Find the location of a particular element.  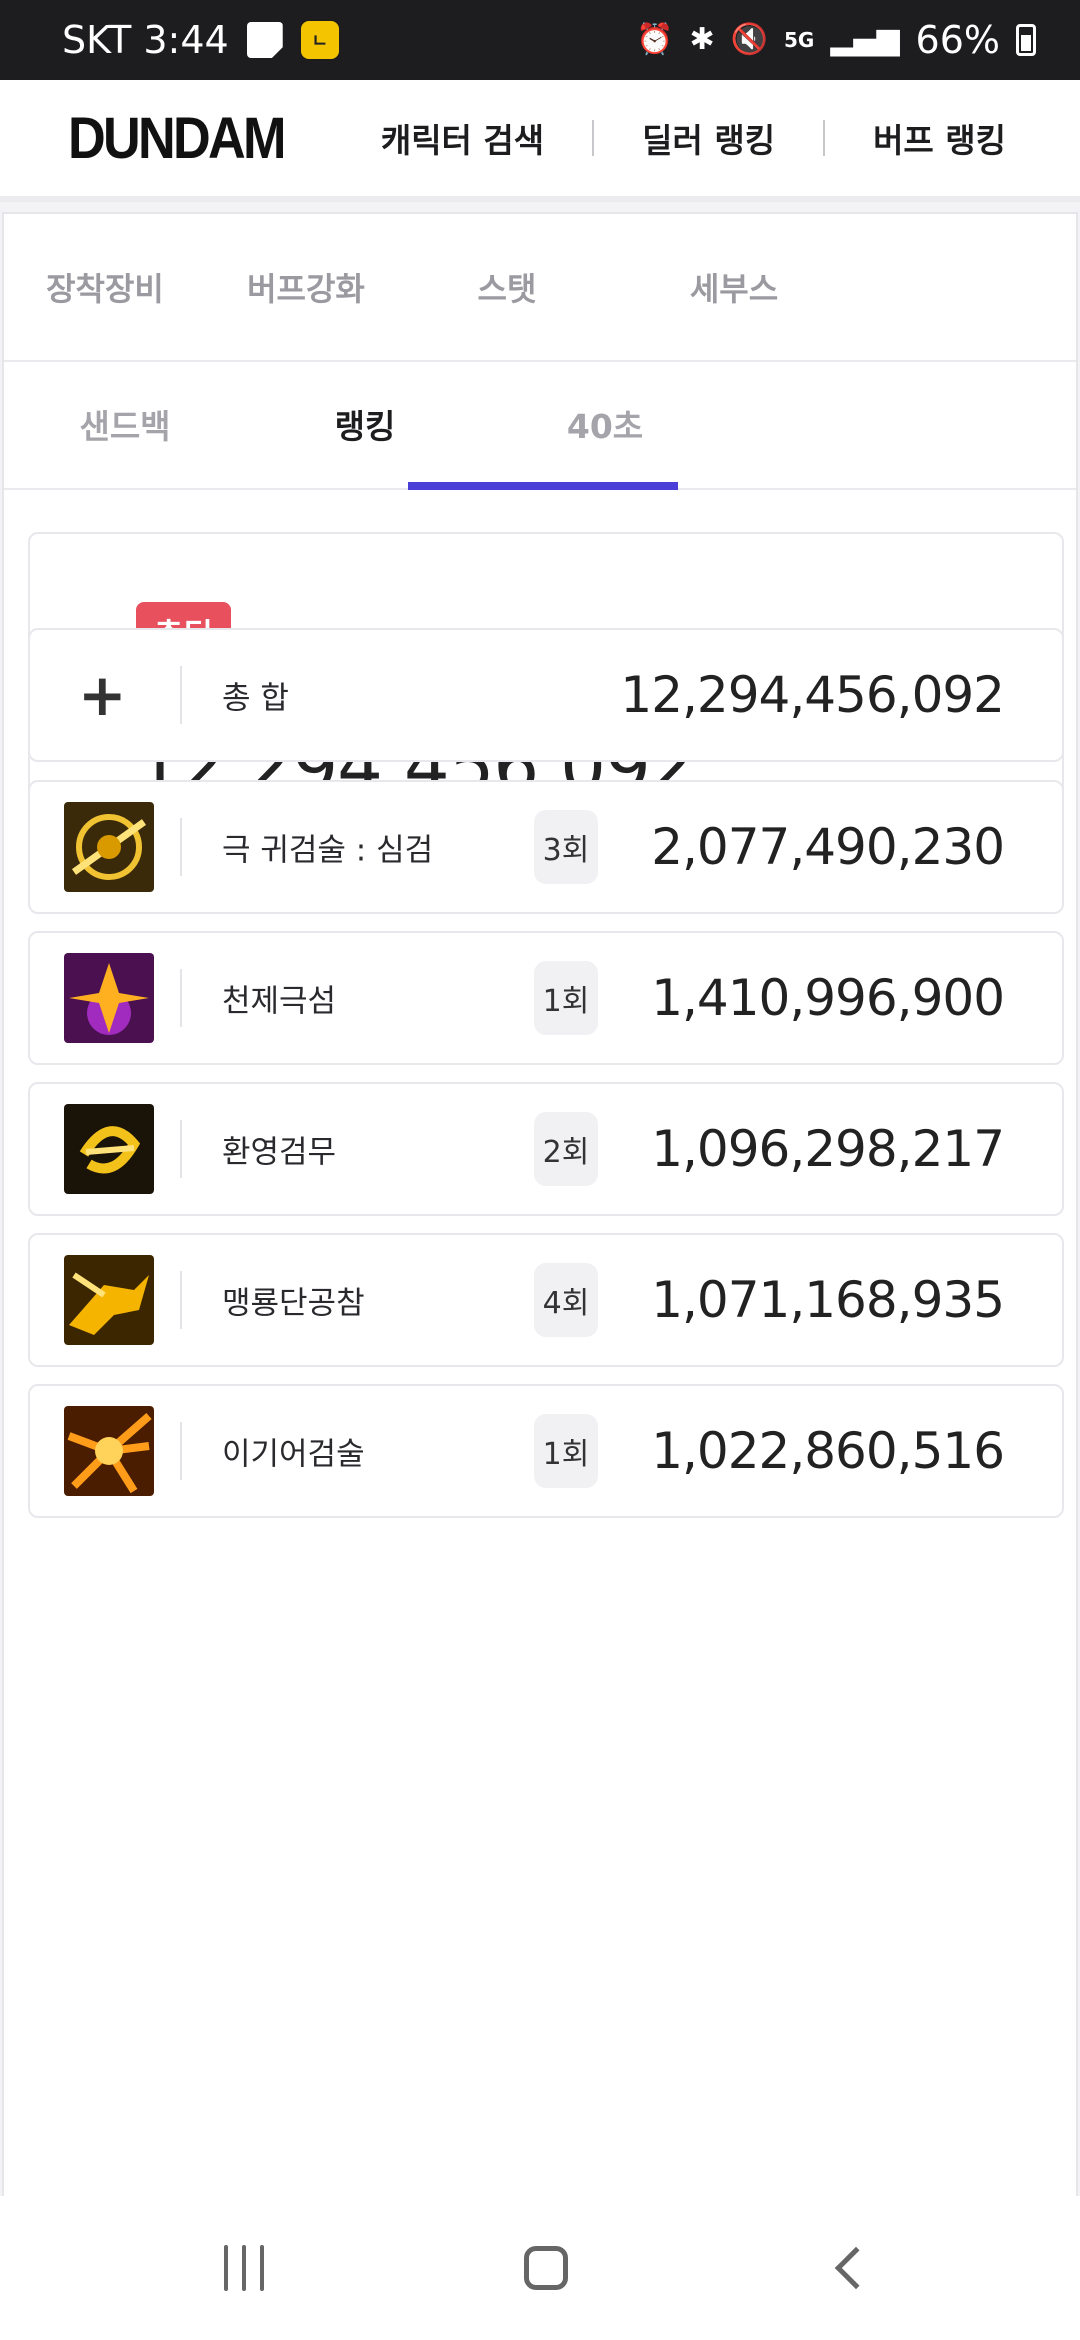

5g-icon: 5G is located at coordinates (799, 40).